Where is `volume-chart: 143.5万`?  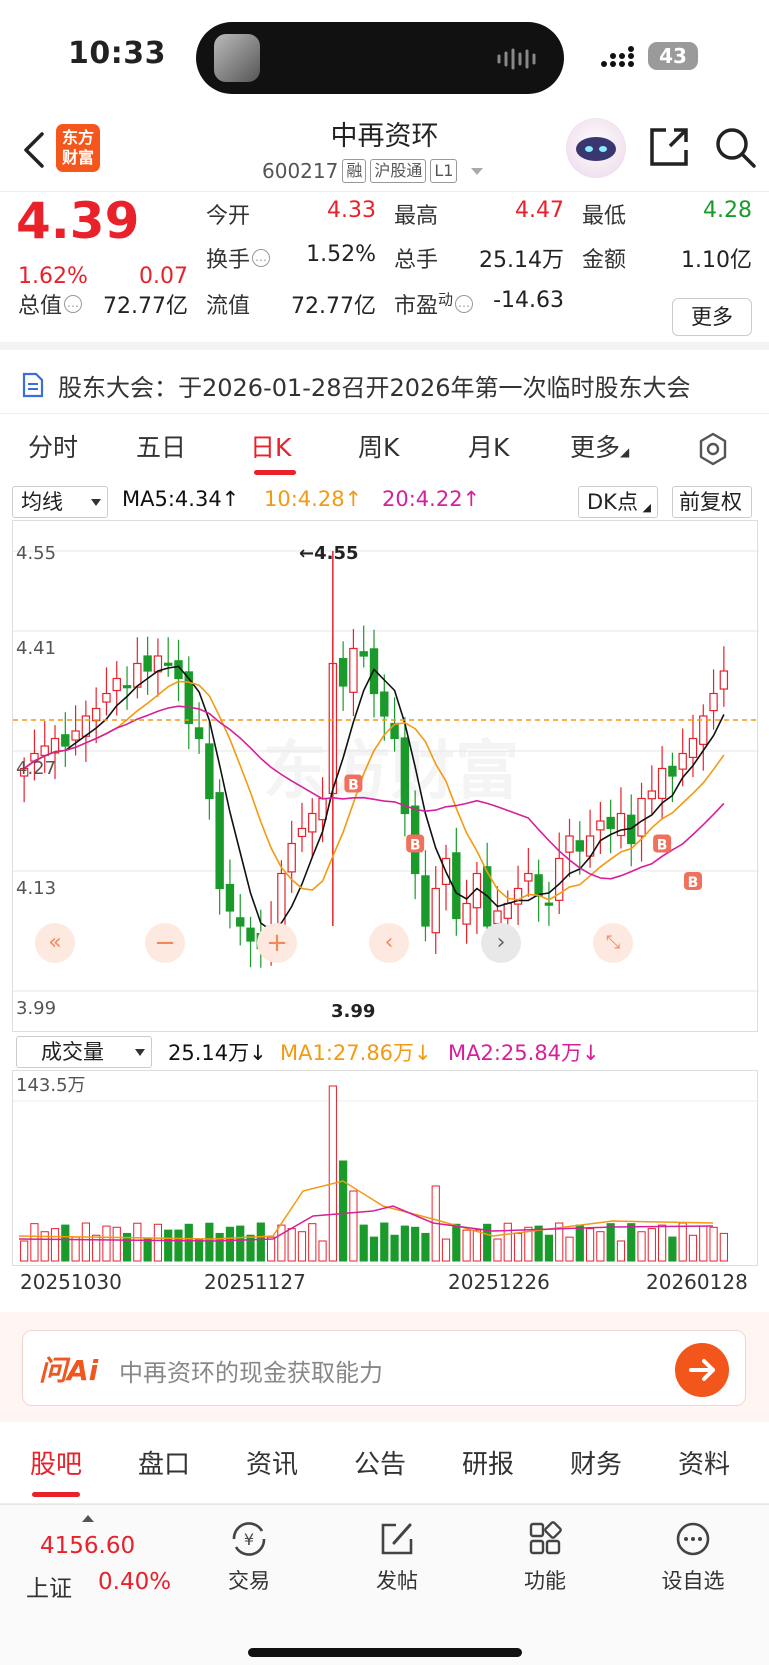
volume-chart: 143.5万 is located at coordinates (385, 1168).